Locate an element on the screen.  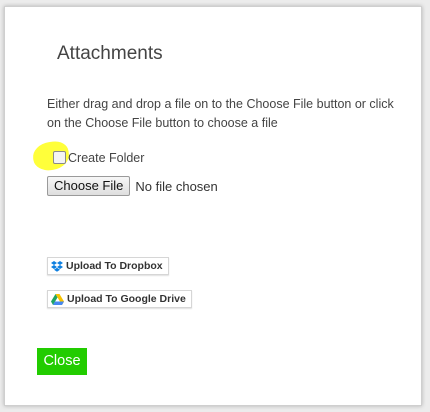
create-folder-checkbox is located at coordinates (59, 157).